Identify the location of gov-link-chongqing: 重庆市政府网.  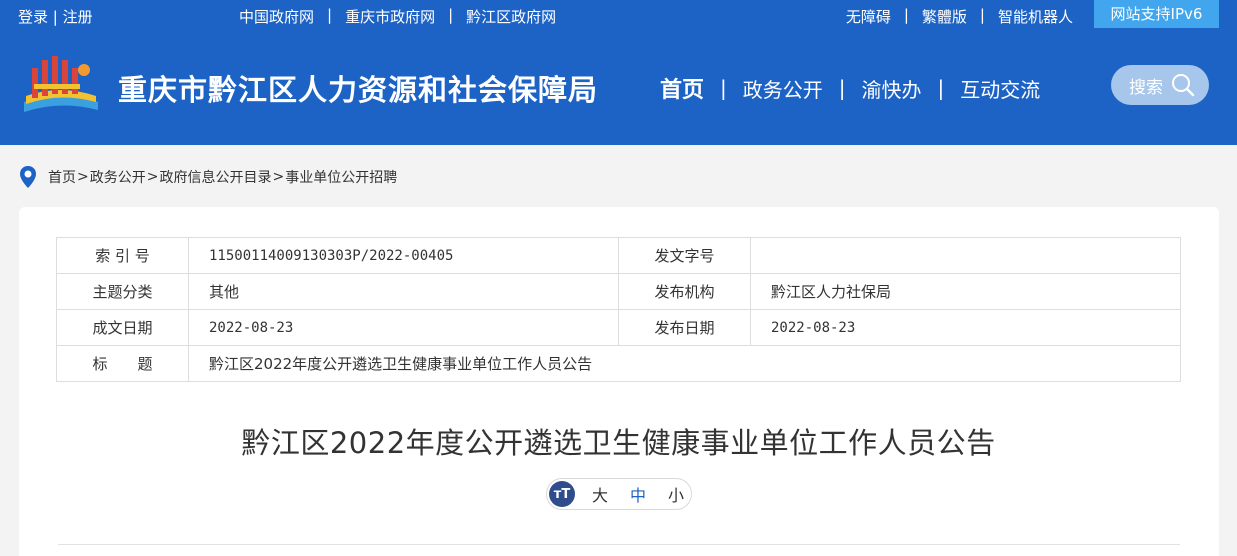
(390, 16).